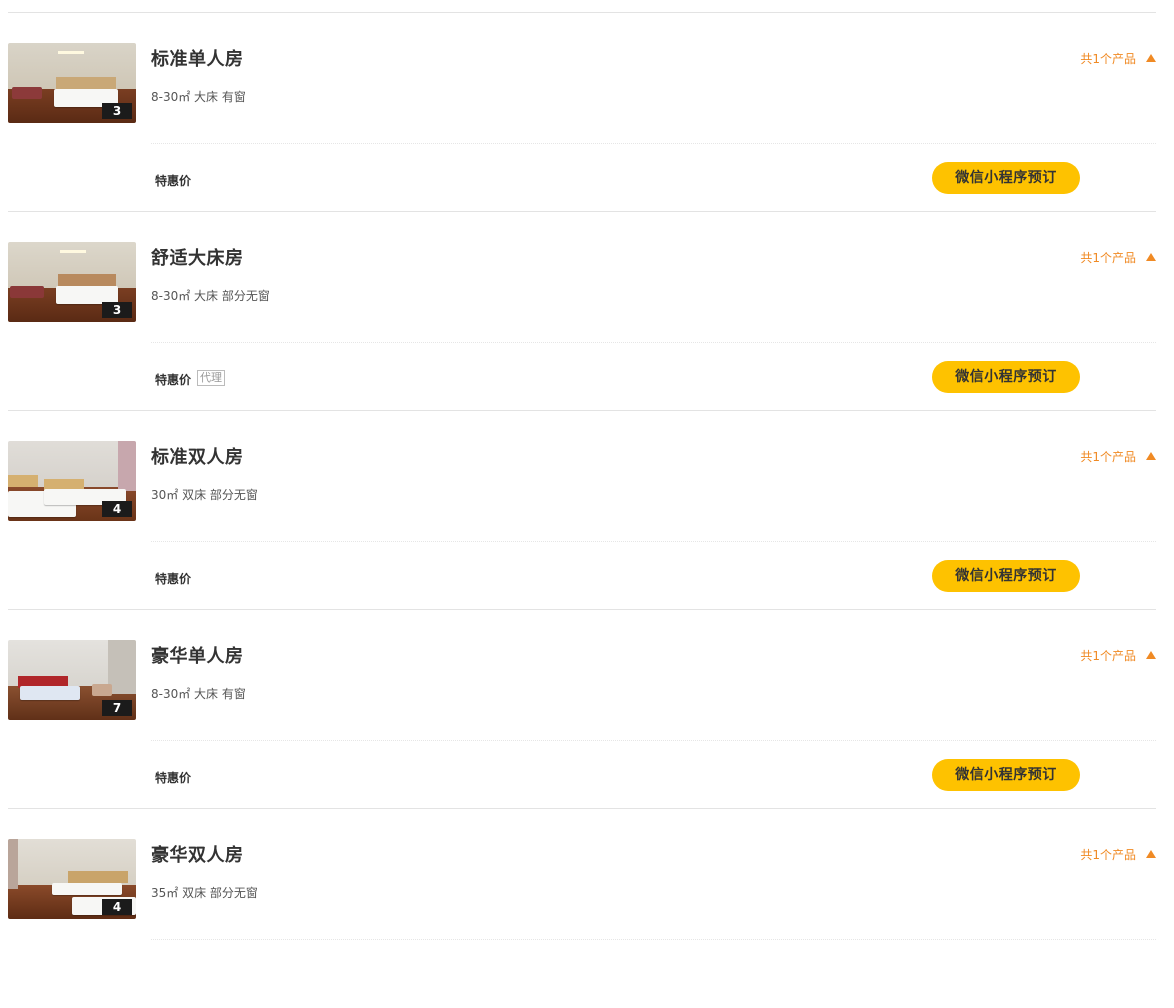  I want to click on room-description: 35㎡ 双床 部分无窗, so click(204, 893).